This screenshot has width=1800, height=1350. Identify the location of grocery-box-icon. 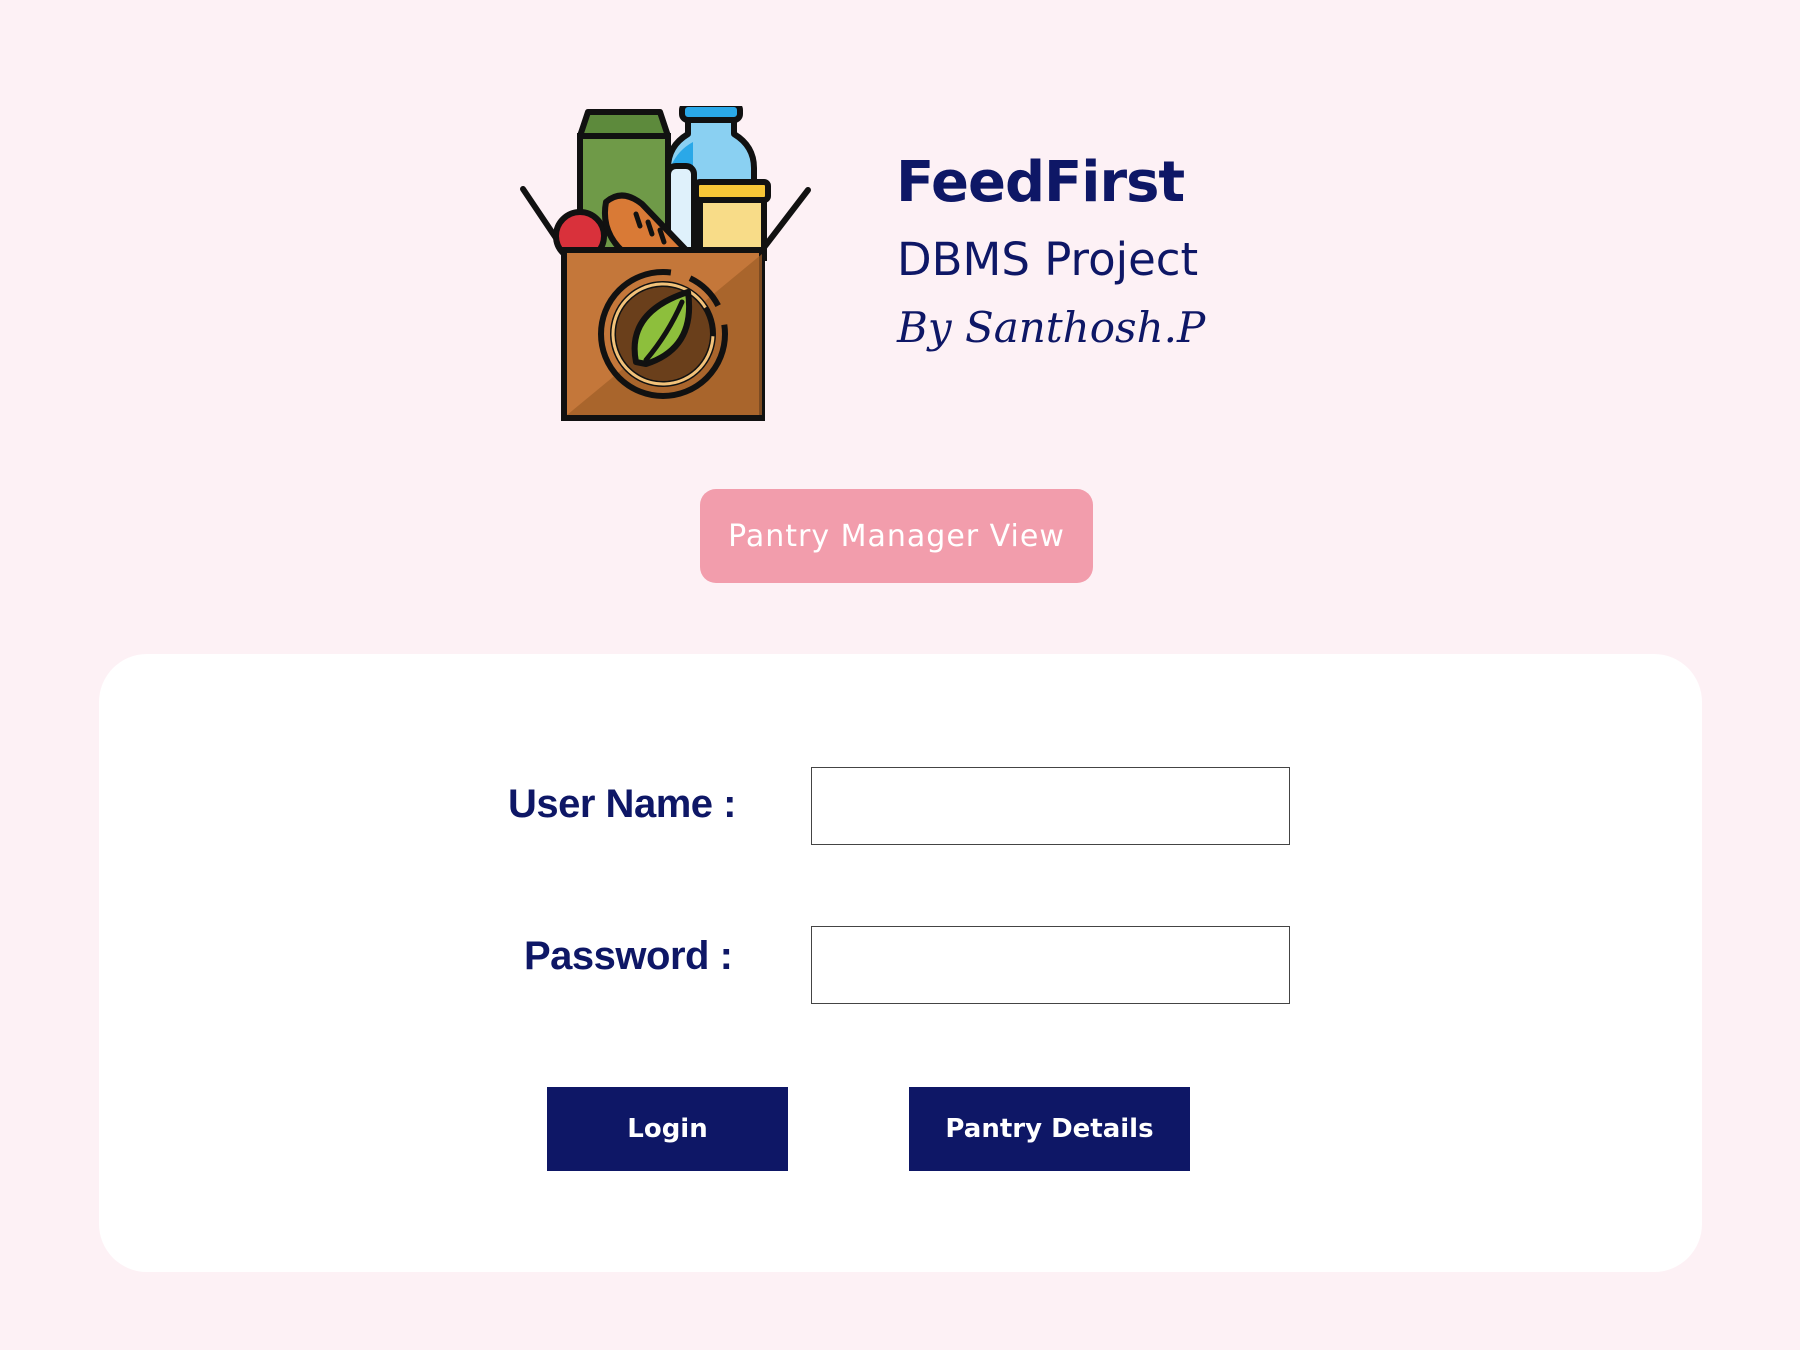
(668, 262).